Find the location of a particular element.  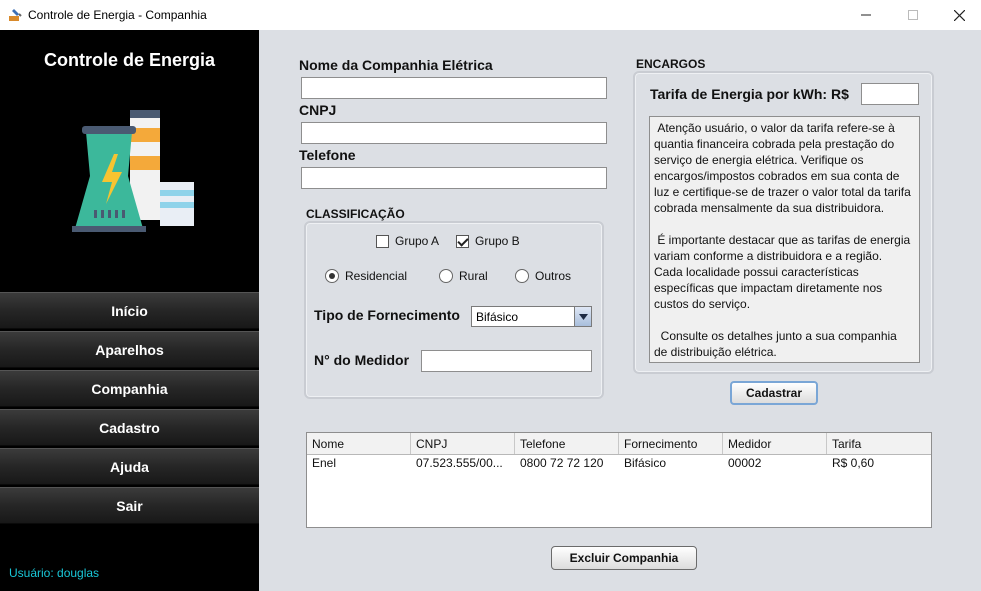

supply-type-label: Tipo de Fornecimento is located at coordinates (387, 315).